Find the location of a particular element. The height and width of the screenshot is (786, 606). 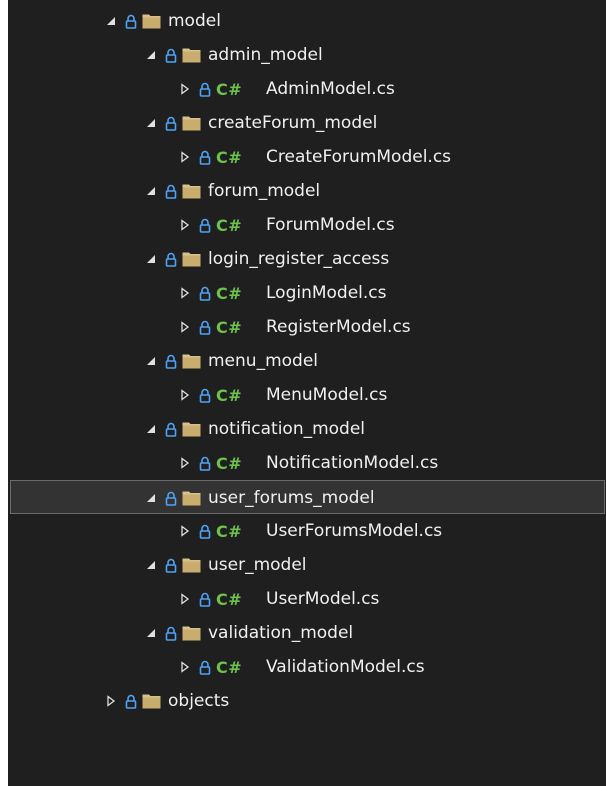

tree-folder-row: login_register_access is located at coordinates (307, 259).